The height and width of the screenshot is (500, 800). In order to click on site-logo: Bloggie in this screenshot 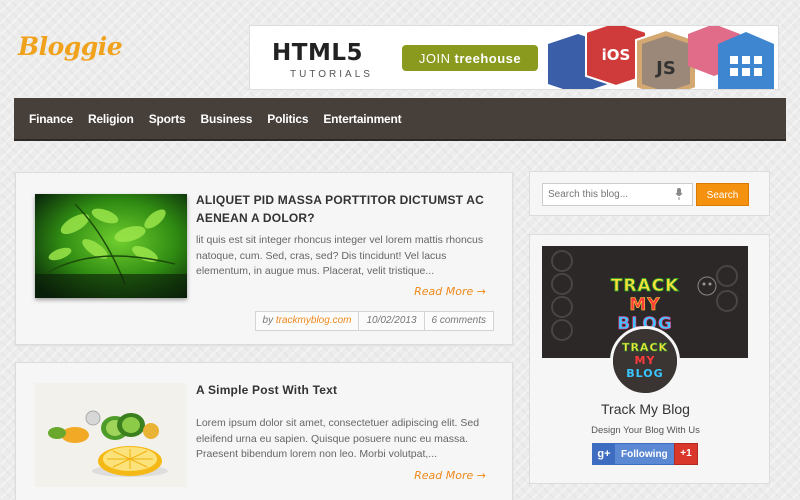, I will do `click(70, 46)`.